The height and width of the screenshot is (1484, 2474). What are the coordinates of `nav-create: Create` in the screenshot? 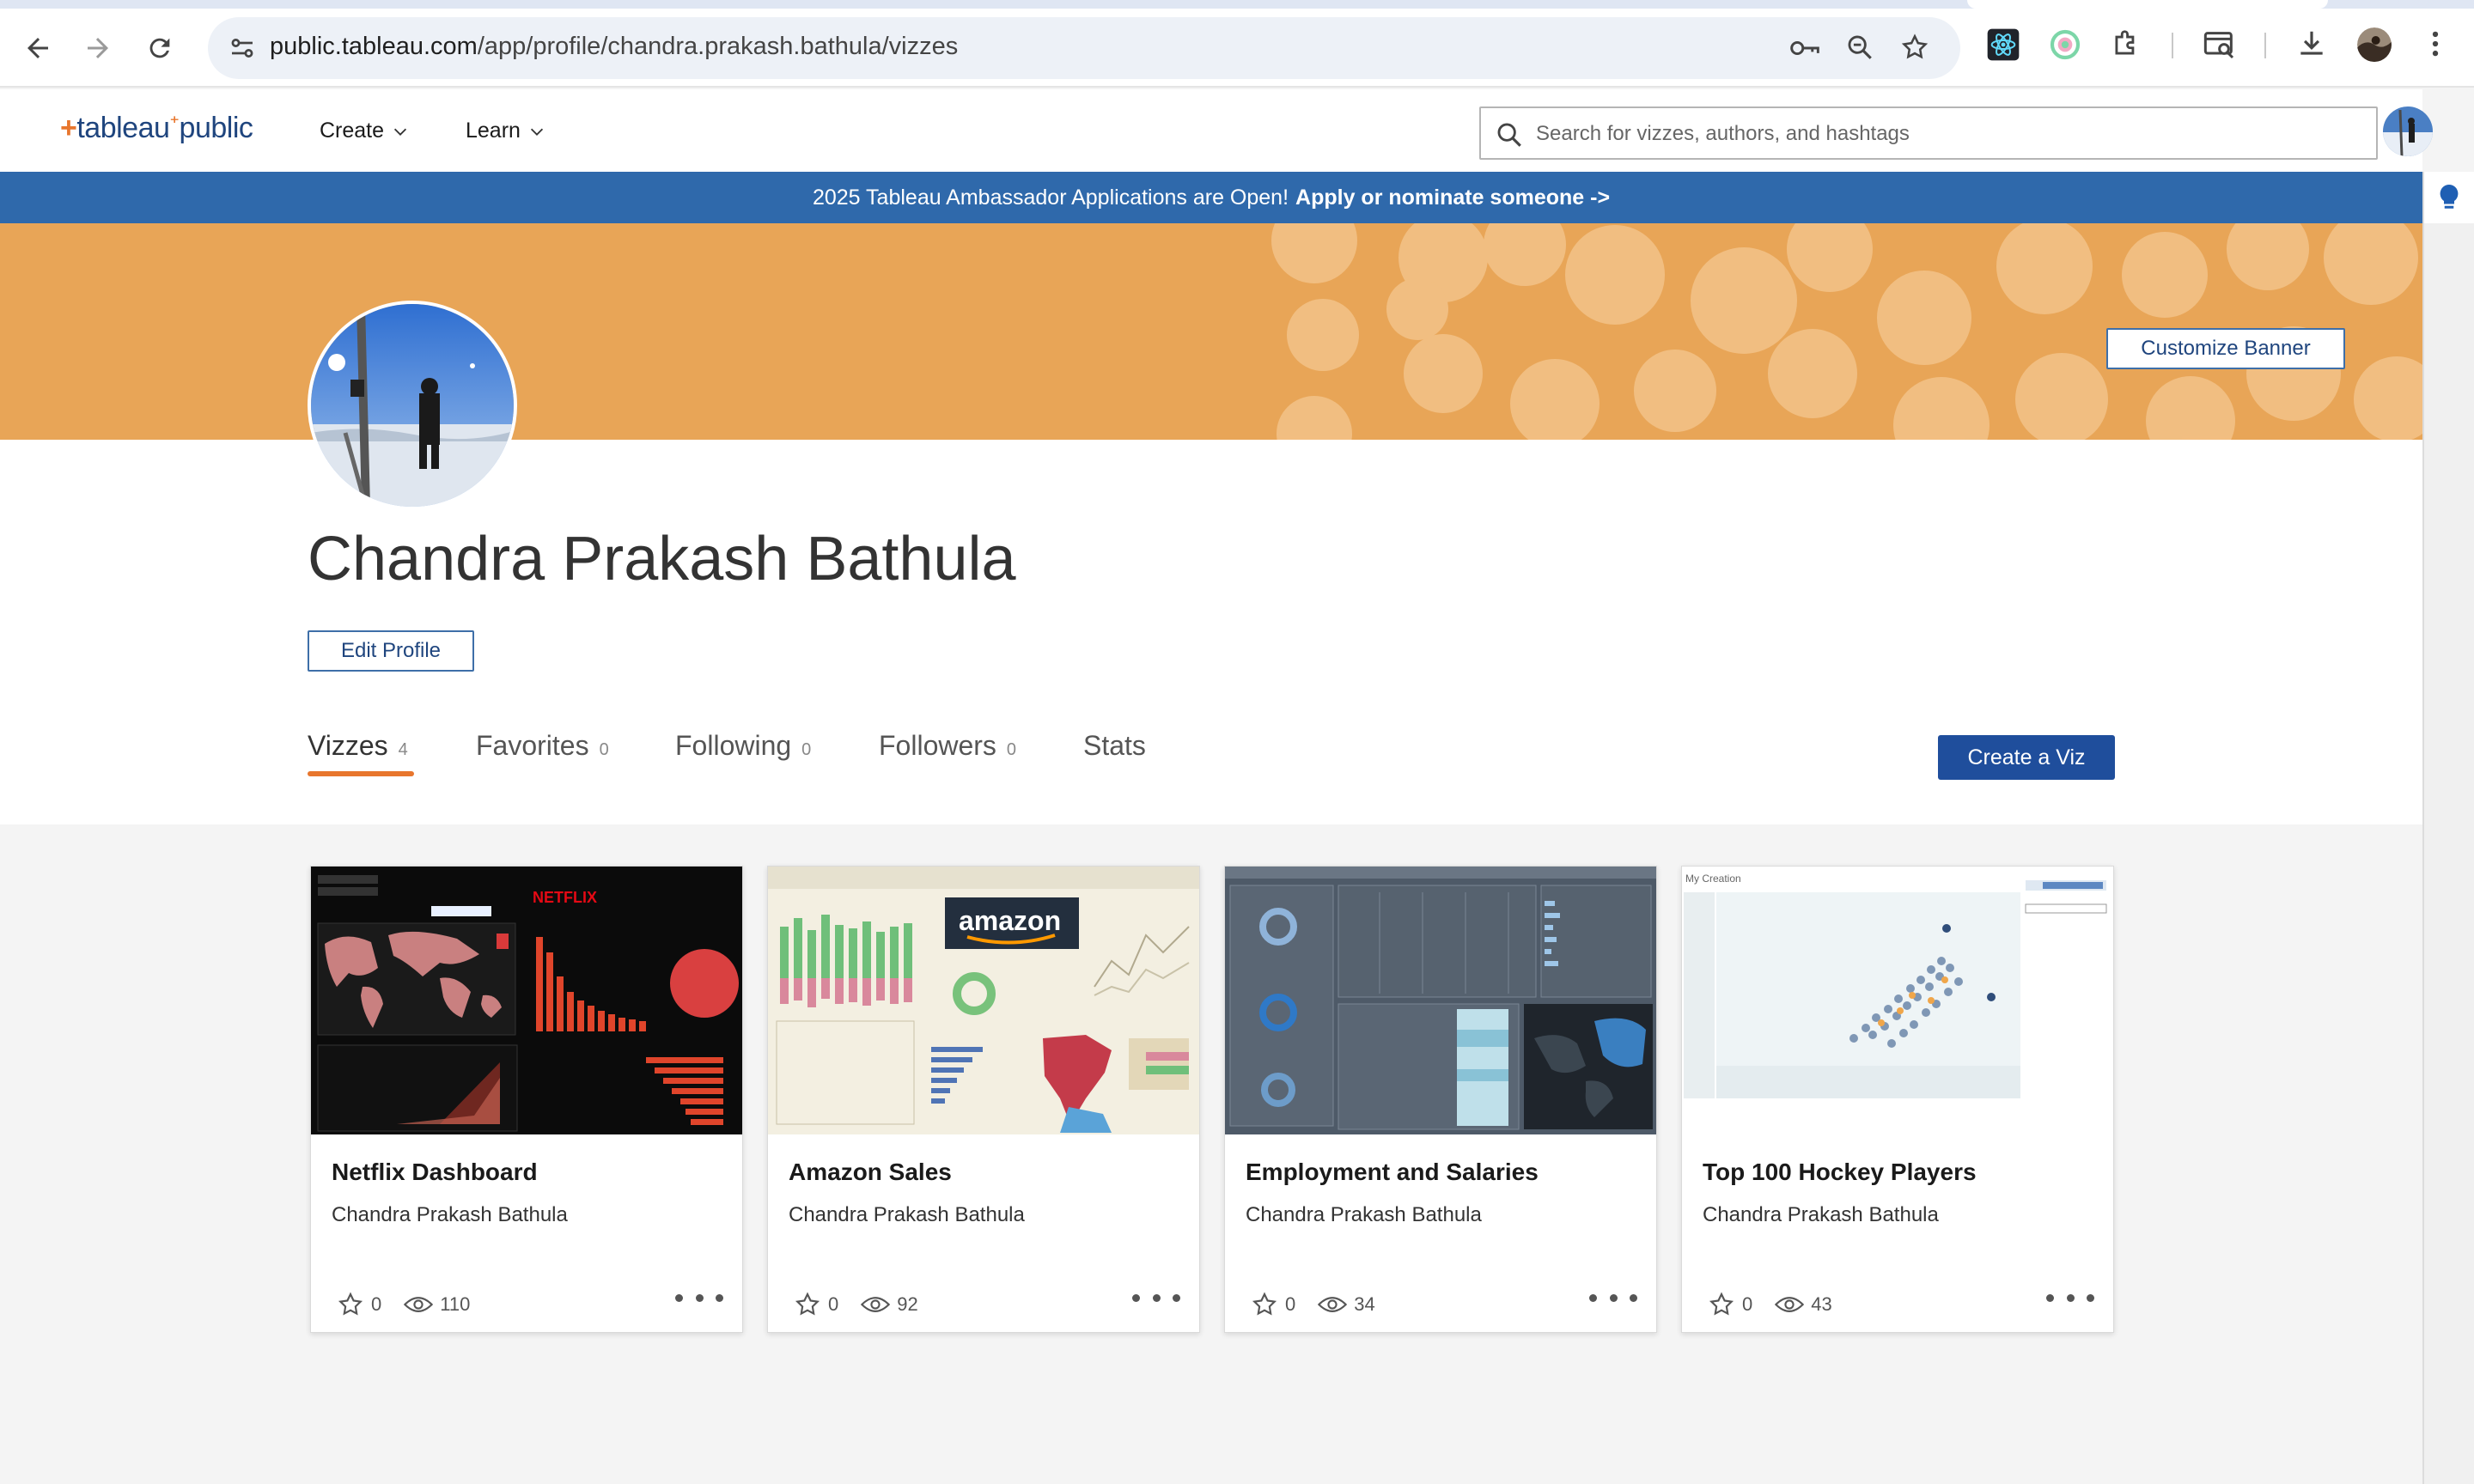 It's located at (365, 131).